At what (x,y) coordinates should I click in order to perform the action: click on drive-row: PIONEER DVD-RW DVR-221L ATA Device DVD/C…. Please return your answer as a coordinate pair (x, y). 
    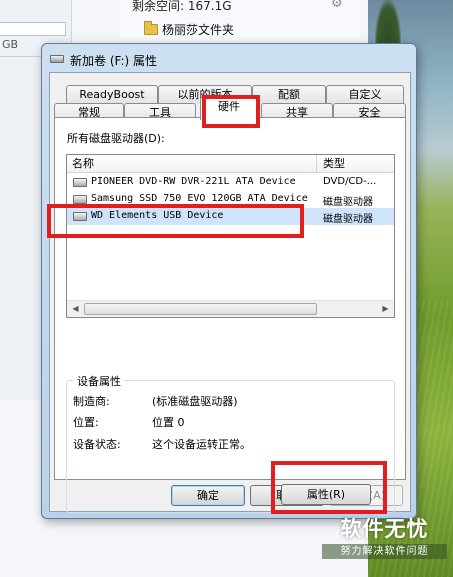
    Looking at the image, I should click on (230, 182).